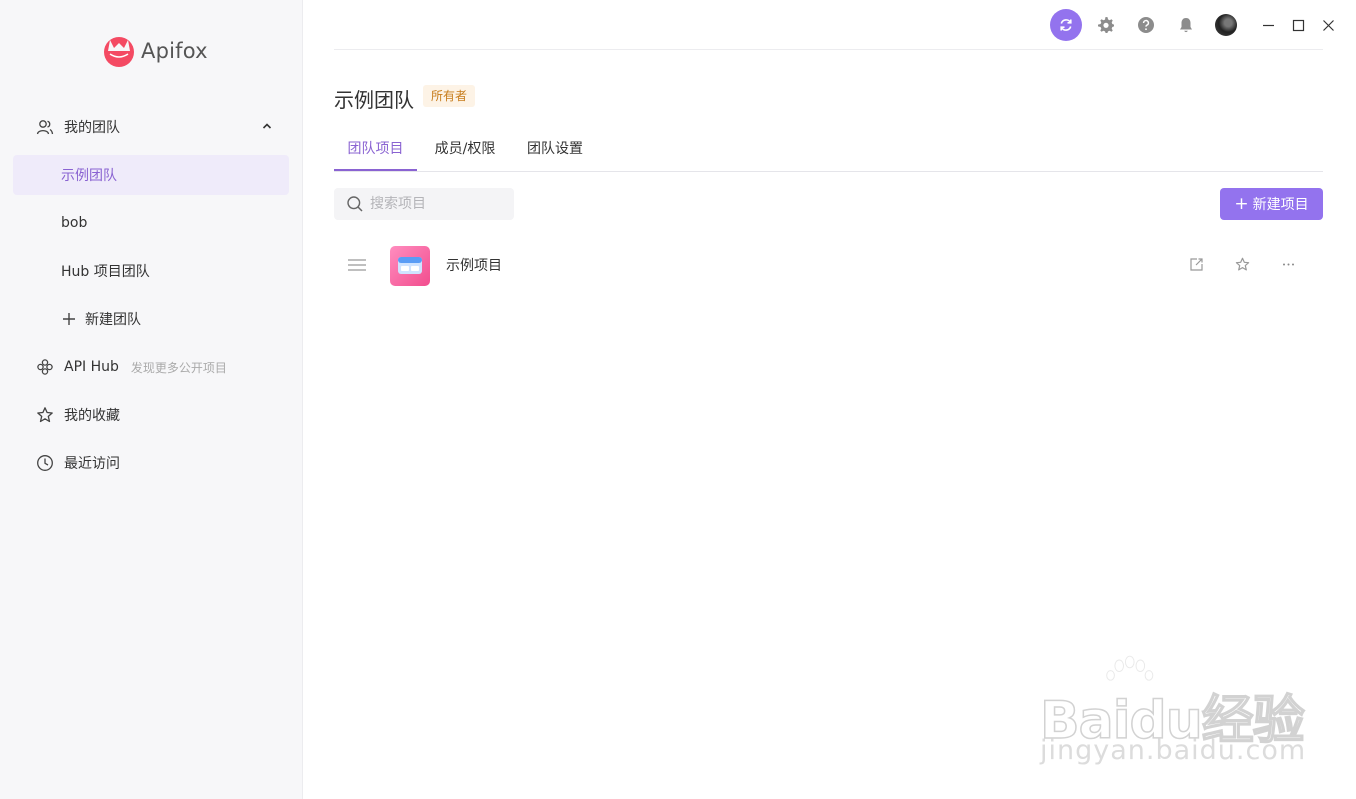  What do you see at coordinates (113, 320) in the screenshot?
I see `new-team-label: 新建团队` at bounding box center [113, 320].